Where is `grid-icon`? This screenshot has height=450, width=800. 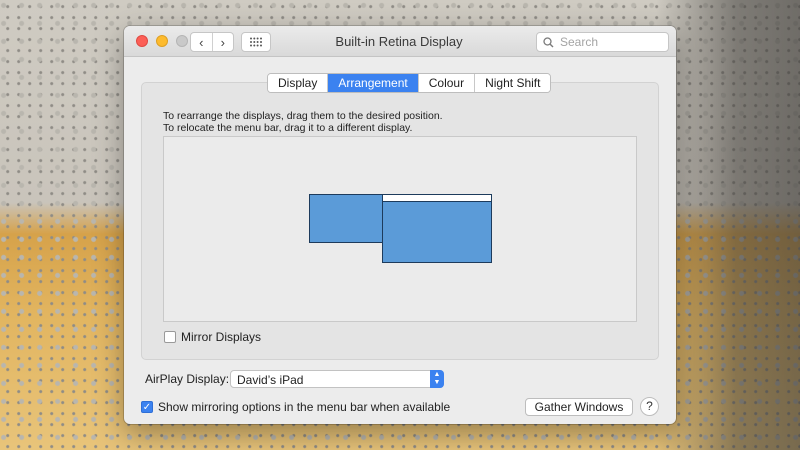 grid-icon is located at coordinates (256, 42).